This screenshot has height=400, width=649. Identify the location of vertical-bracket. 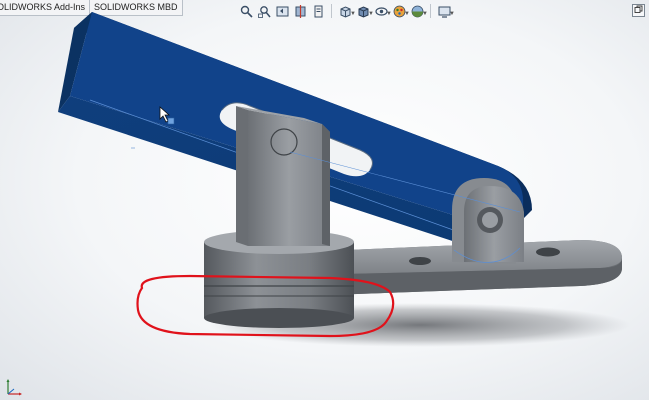
(283, 176).